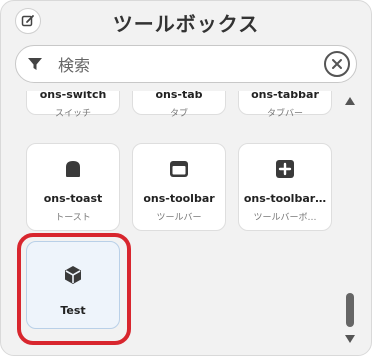  Describe the element at coordinates (284, 114) in the screenshot. I see `tile-description: タブバー` at that location.